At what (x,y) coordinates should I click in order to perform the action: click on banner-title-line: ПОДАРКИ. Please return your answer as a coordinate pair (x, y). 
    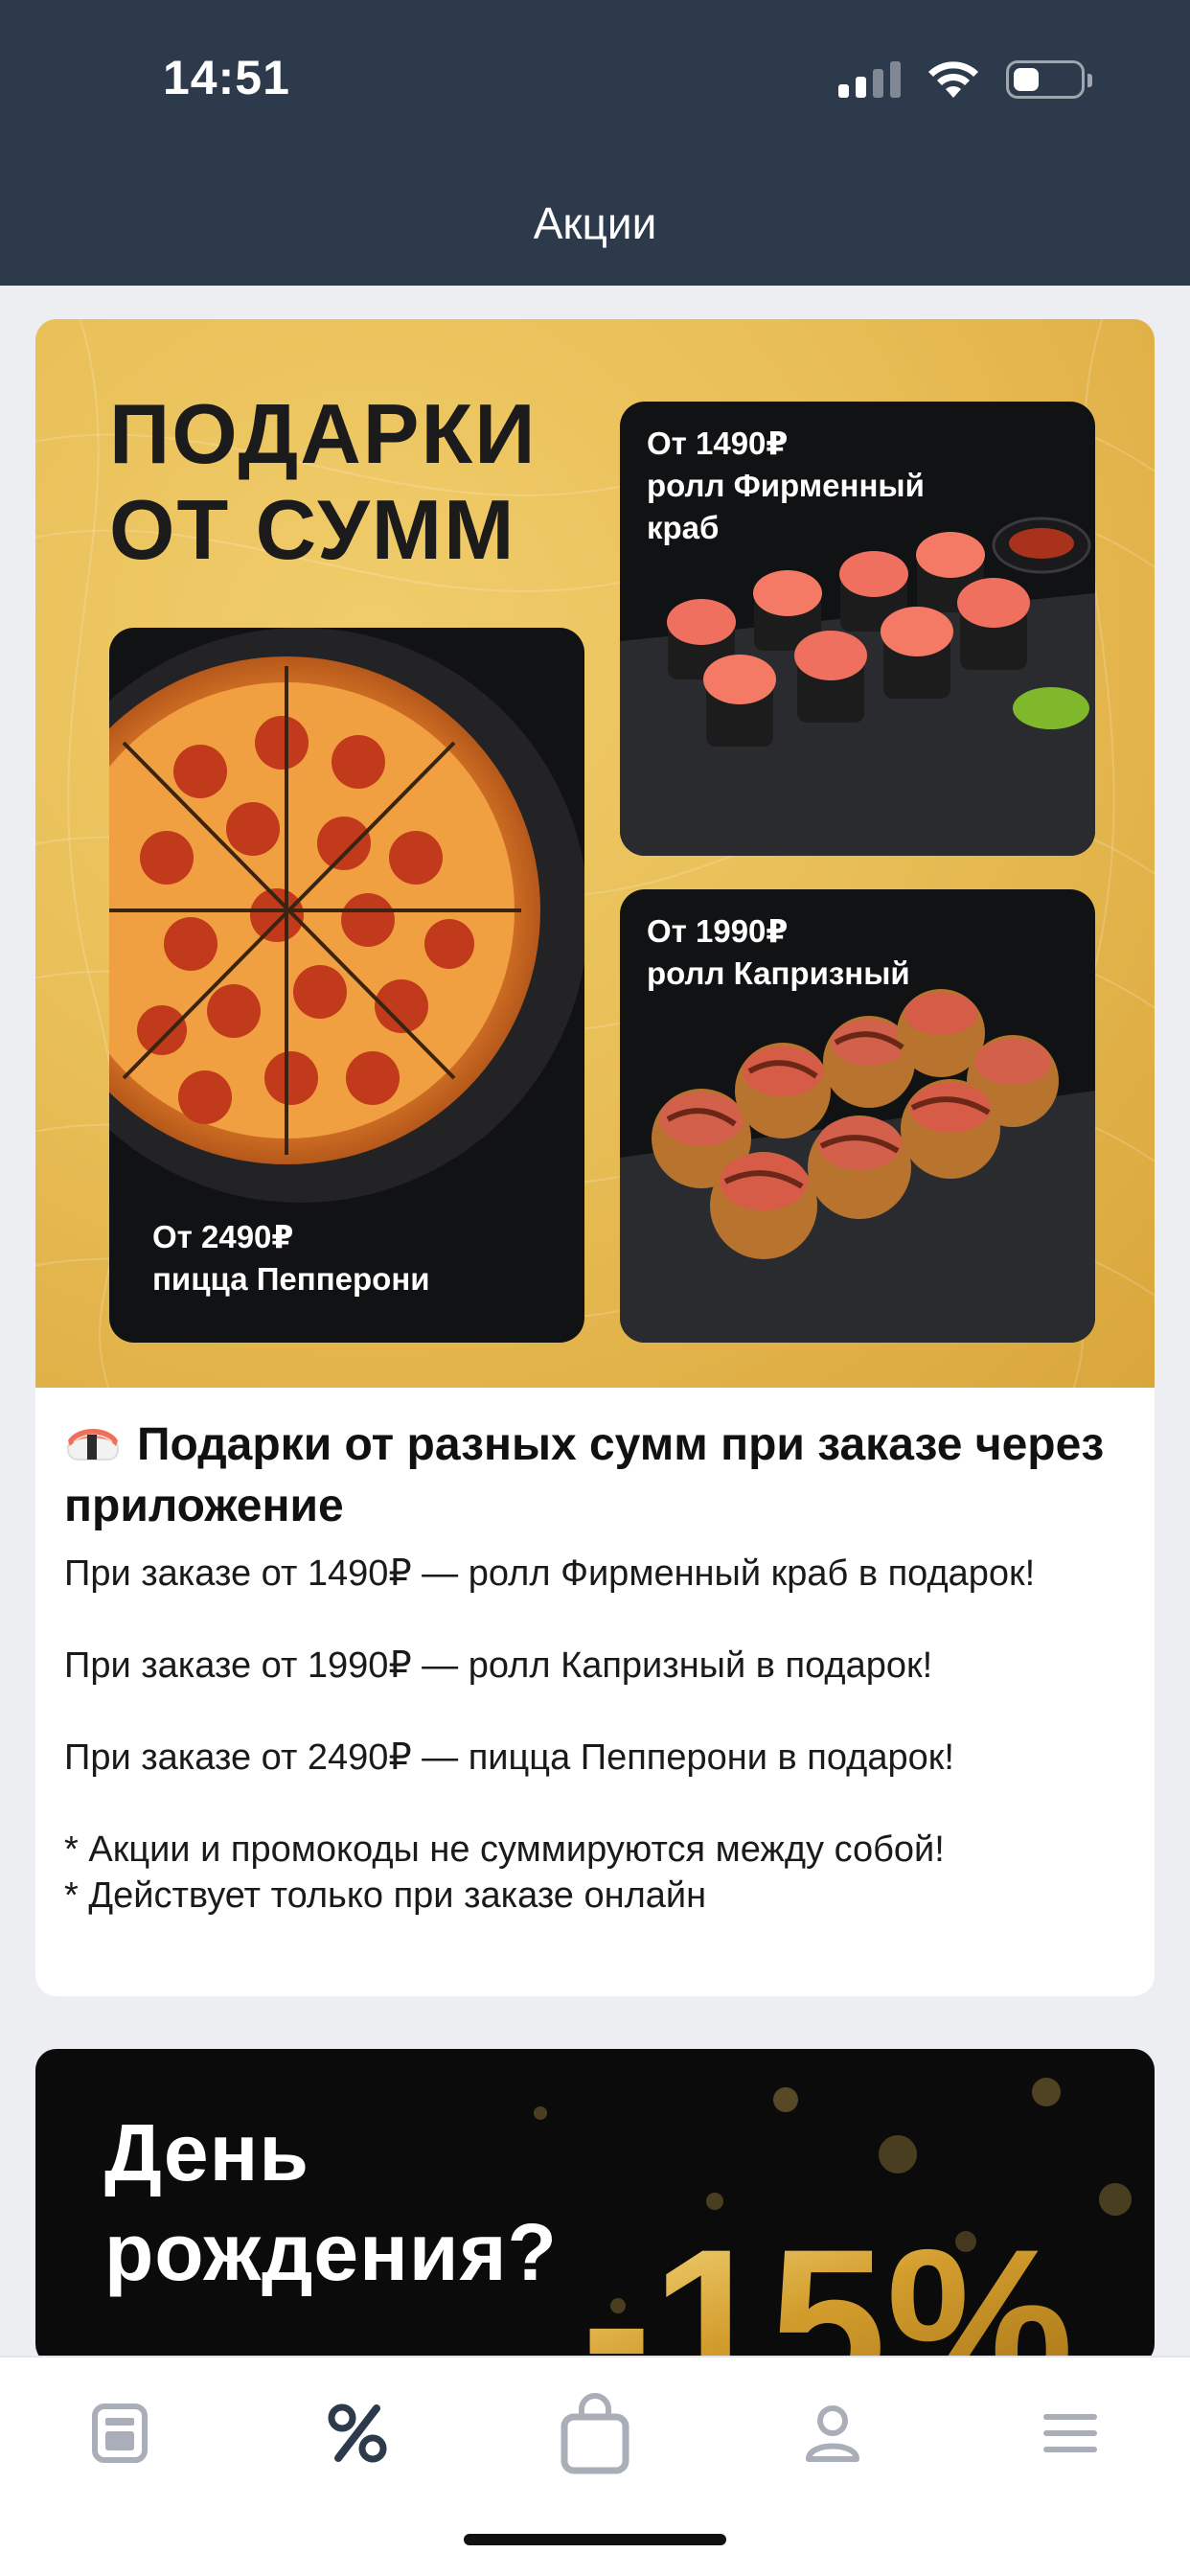
    Looking at the image, I should click on (324, 433).